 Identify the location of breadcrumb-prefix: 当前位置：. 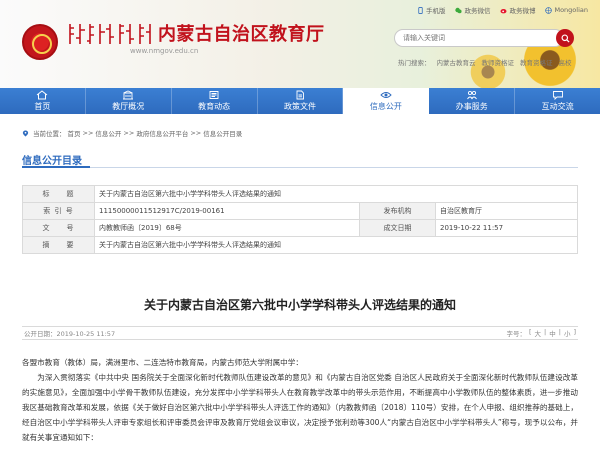
(49, 134).